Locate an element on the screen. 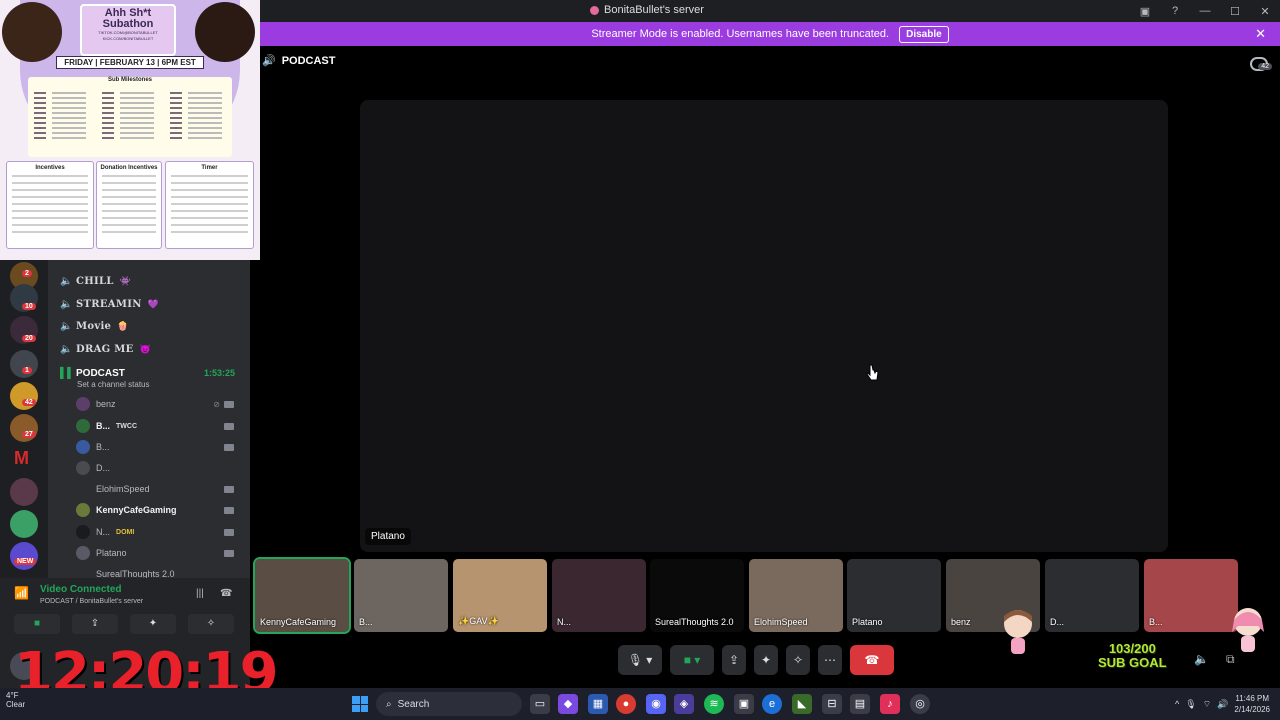 The height and width of the screenshot is (720, 1280). disable-button: Disable is located at coordinates (924, 34).